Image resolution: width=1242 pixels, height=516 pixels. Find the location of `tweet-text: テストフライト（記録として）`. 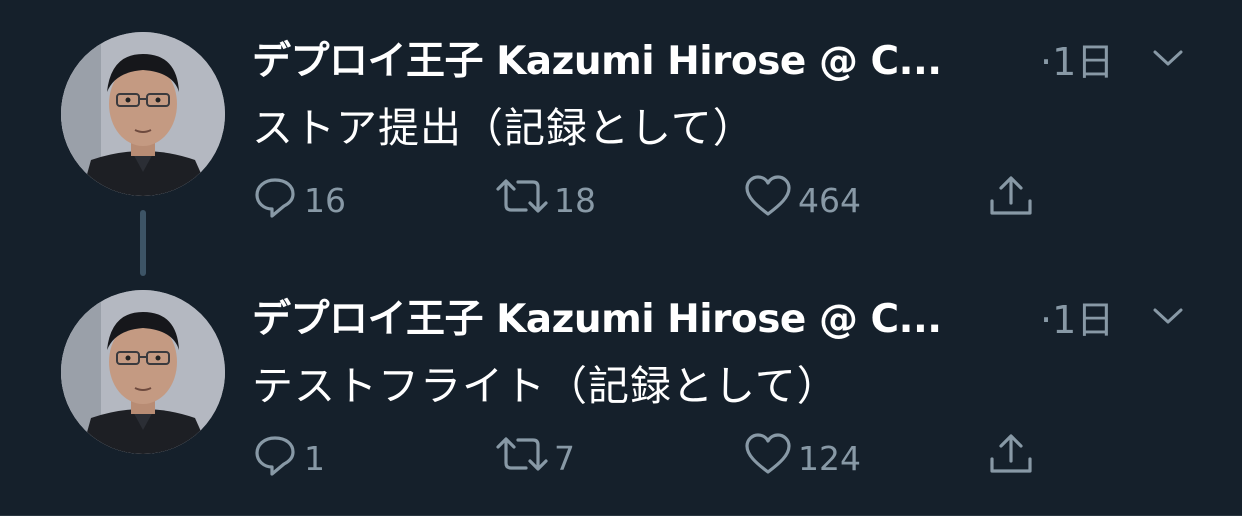

tweet-text: テストフライト（記録として） is located at coordinates (545, 386).